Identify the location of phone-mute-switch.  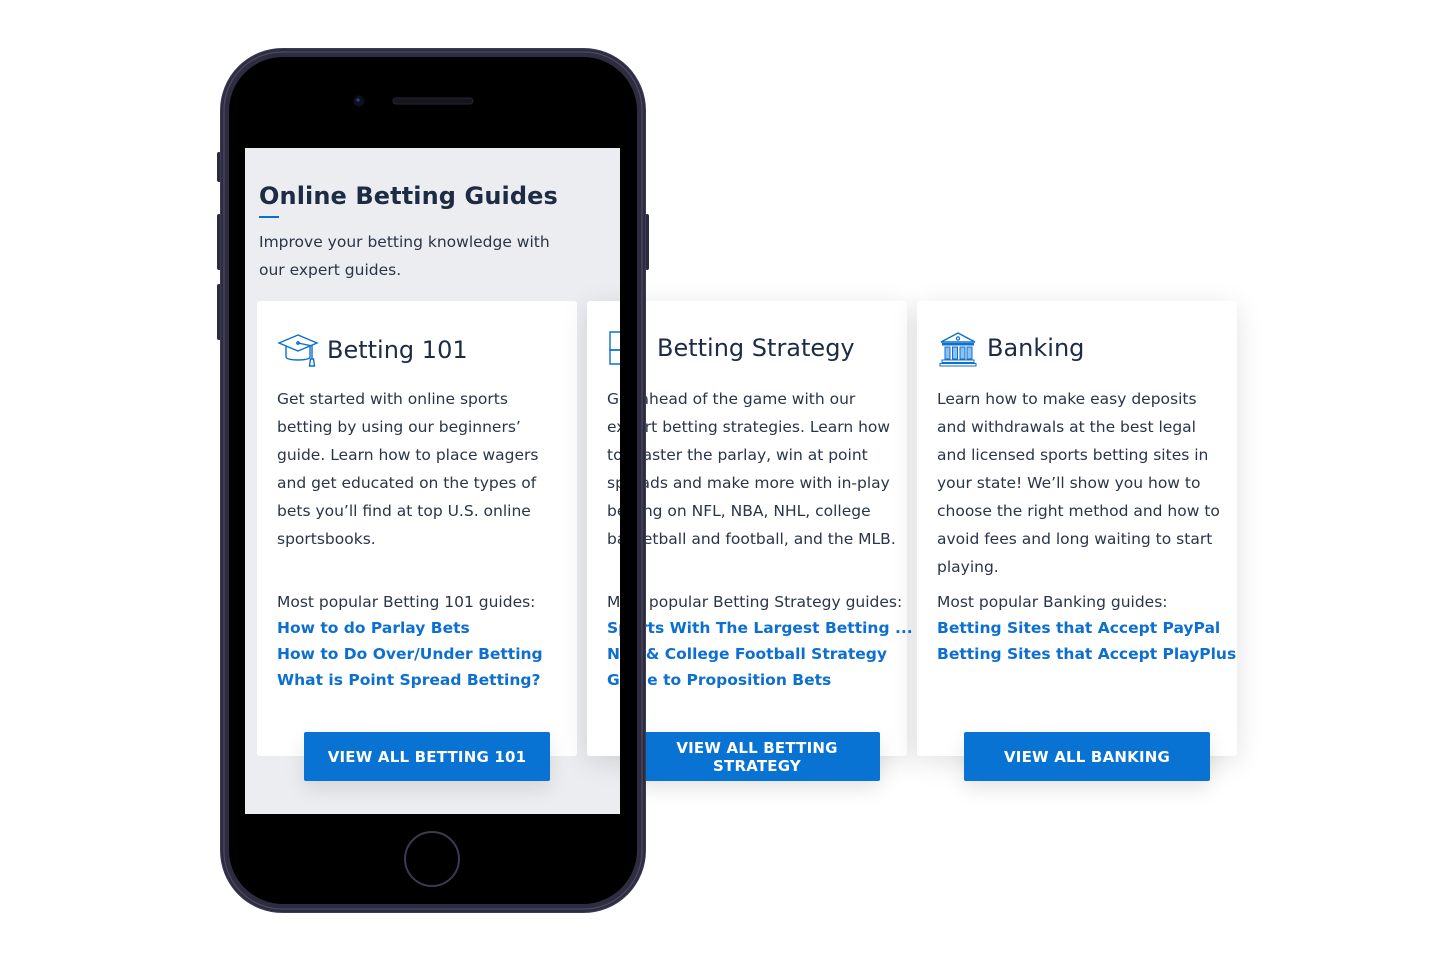
(219, 167).